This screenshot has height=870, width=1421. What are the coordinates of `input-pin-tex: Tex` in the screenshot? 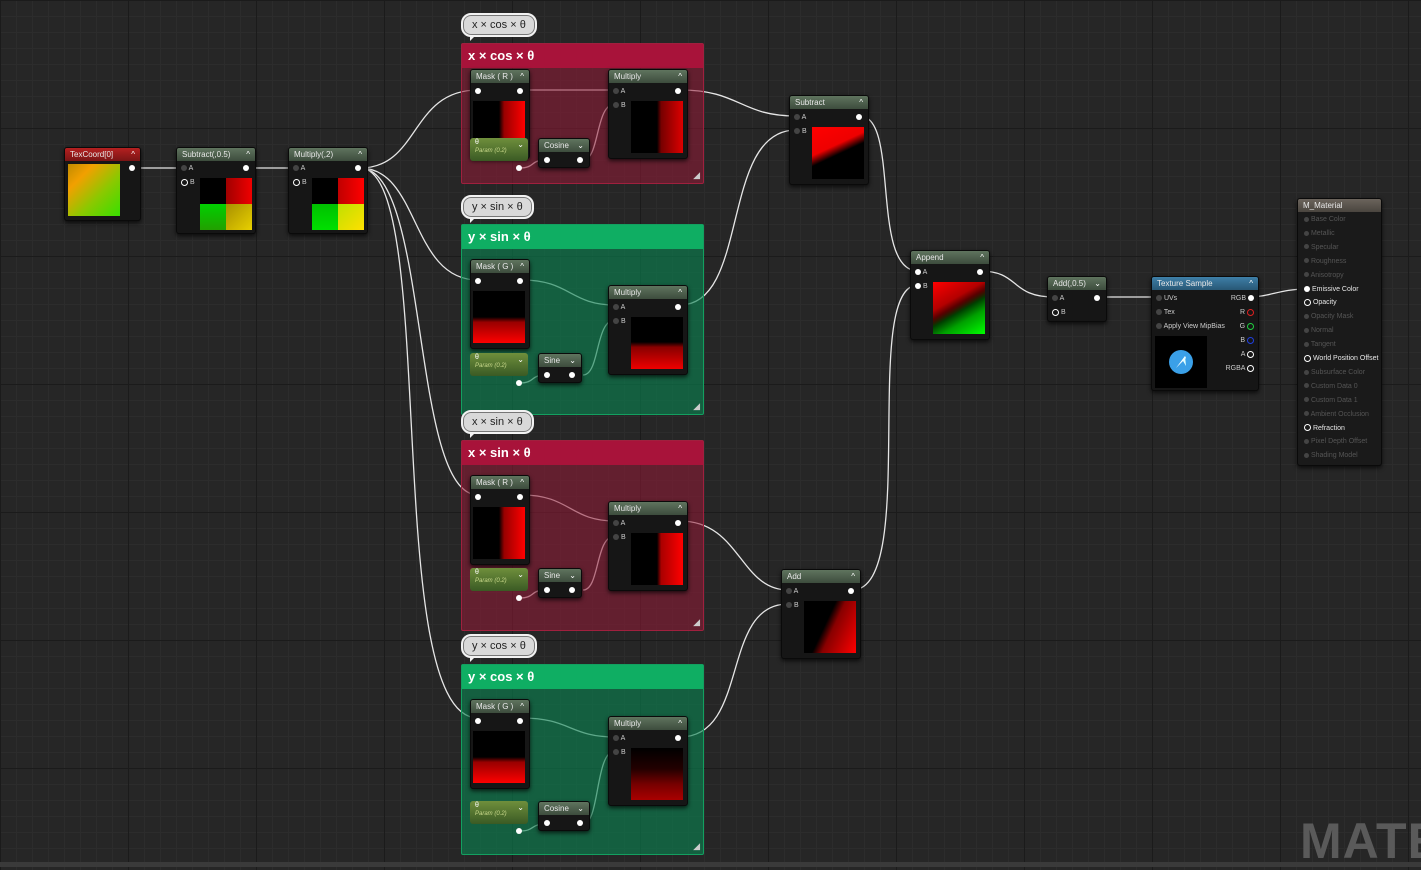 It's located at (1165, 312).